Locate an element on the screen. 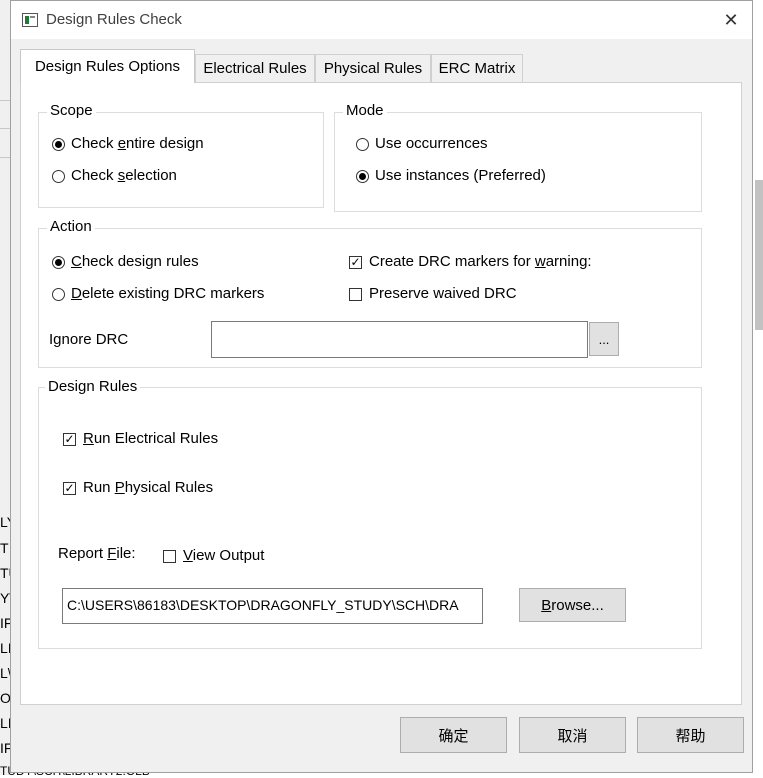 This screenshot has height=778, width=763. tab-label: ERC Matrix is located at coordinates (477, 68).